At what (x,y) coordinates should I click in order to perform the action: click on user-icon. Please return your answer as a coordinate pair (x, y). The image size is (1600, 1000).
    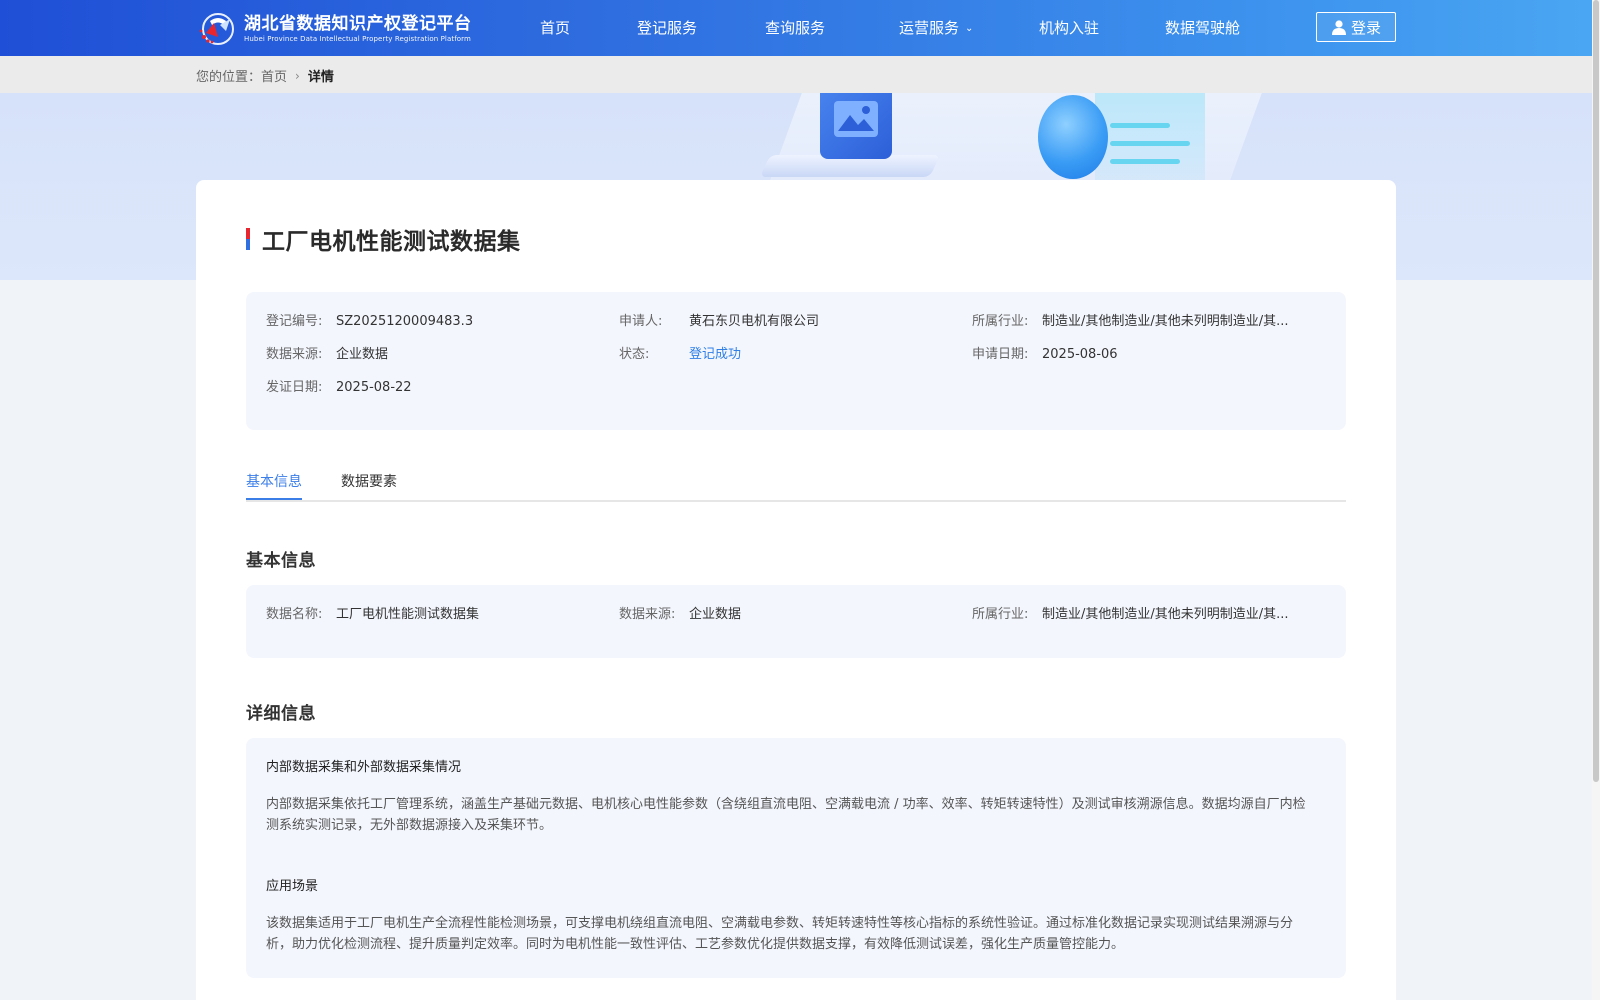
    Looking at the image, I should click on (1338, 27).